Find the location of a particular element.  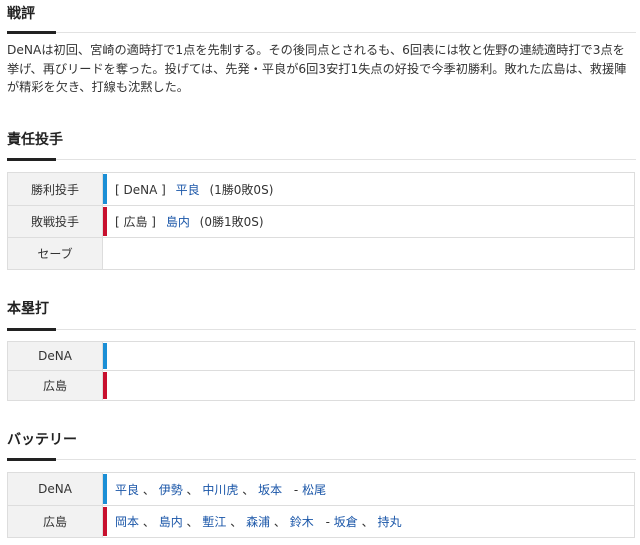

pitchers-title: 責任投手 is located at coordinates (35, 140).